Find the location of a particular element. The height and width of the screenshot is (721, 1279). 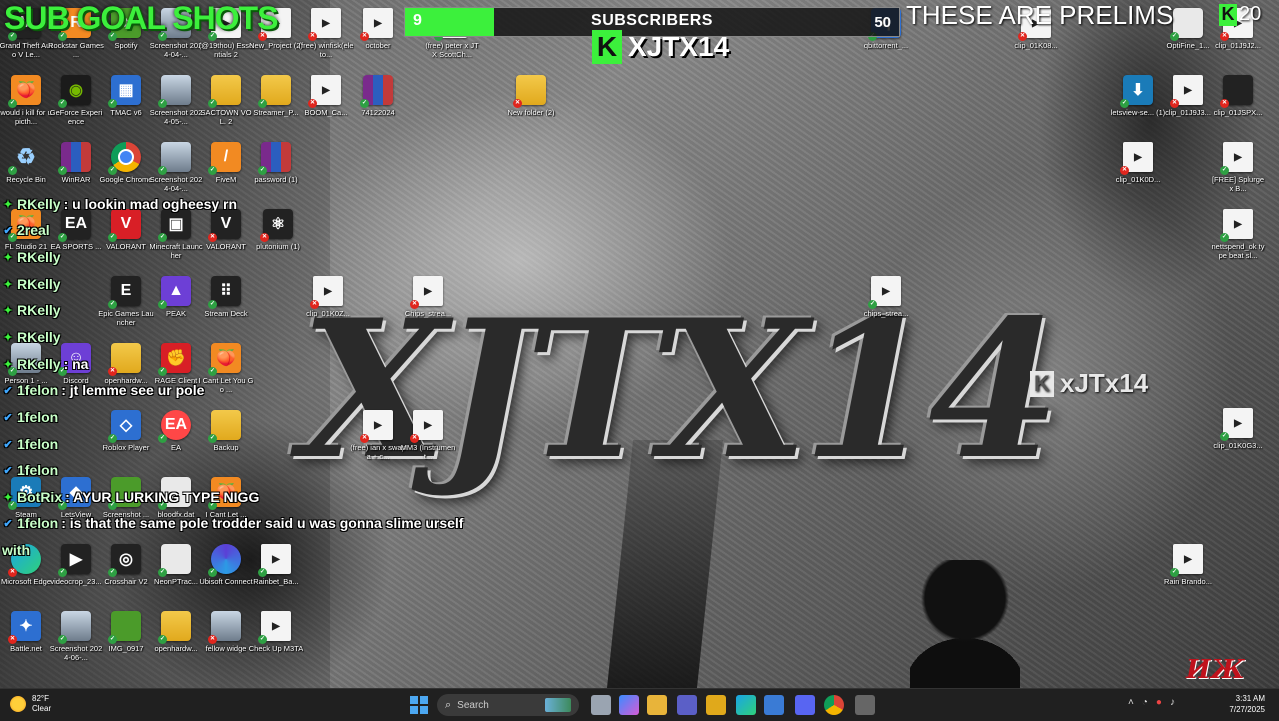

desktop-icon: ◉GeForce Experience is located at coordinates (76, 108).